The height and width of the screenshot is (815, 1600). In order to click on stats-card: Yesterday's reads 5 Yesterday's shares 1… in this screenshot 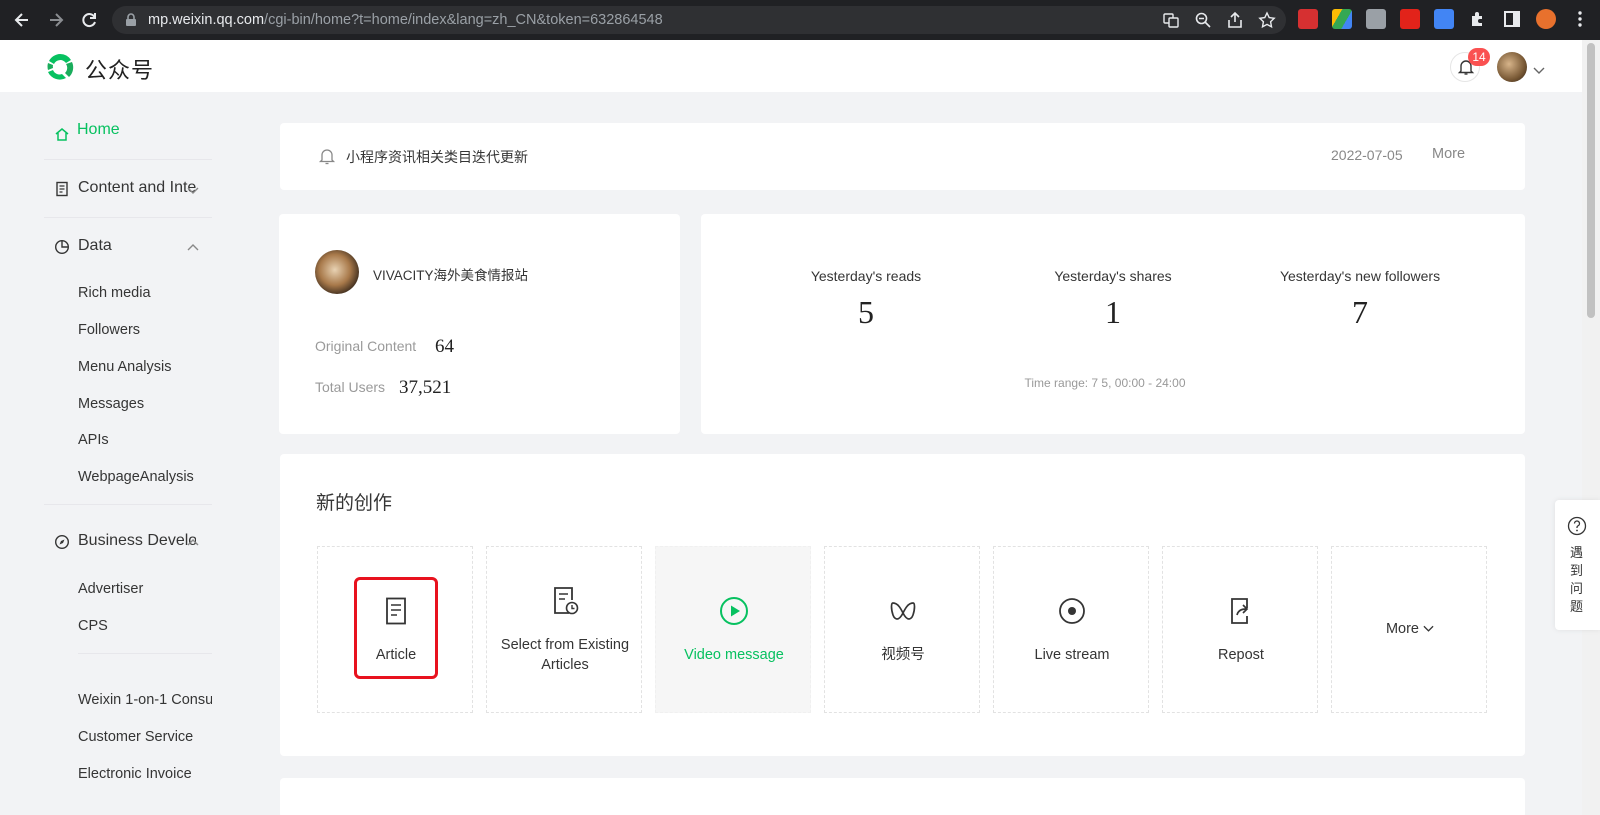, I will do `click(1113, 324)`.